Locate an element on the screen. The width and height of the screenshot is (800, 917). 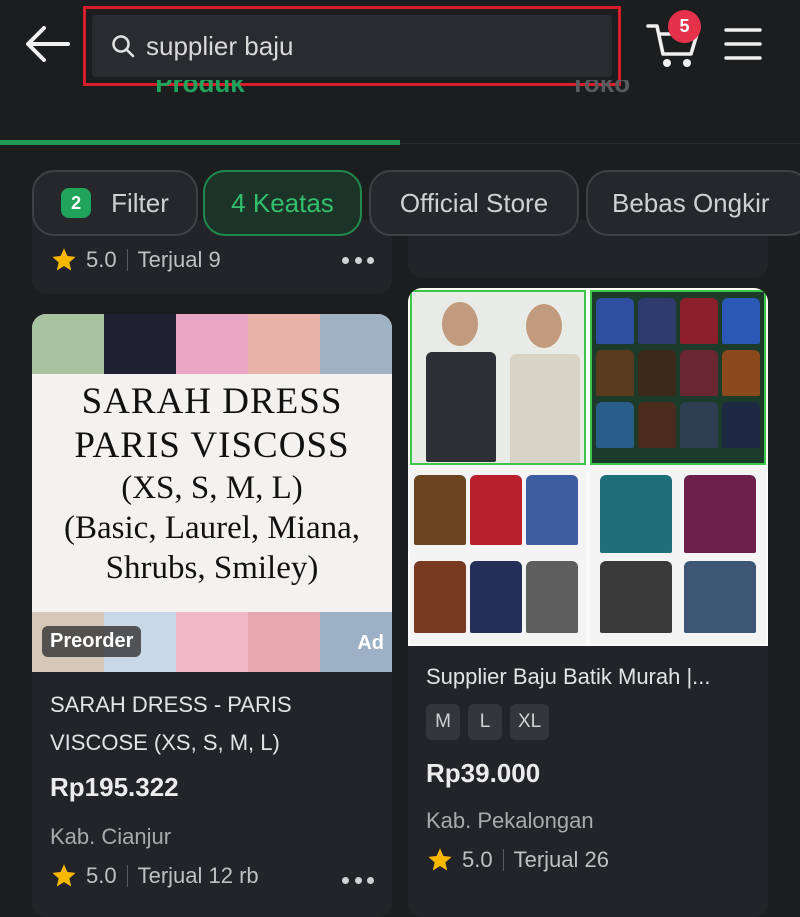
rating-row: 5.0 Terjual 26 is located at coordinates (517, 860).